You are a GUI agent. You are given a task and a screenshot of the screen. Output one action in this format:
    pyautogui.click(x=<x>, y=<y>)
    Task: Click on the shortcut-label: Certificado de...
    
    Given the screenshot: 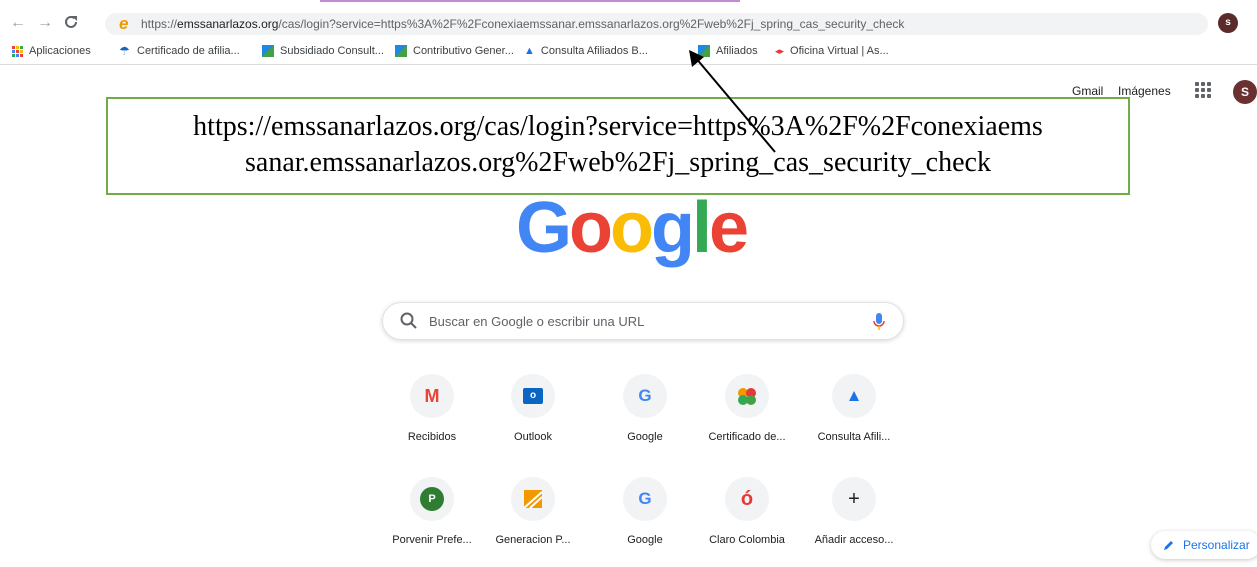 What is the action you would take?
    pyautogui.click(x=747, y=437)
    